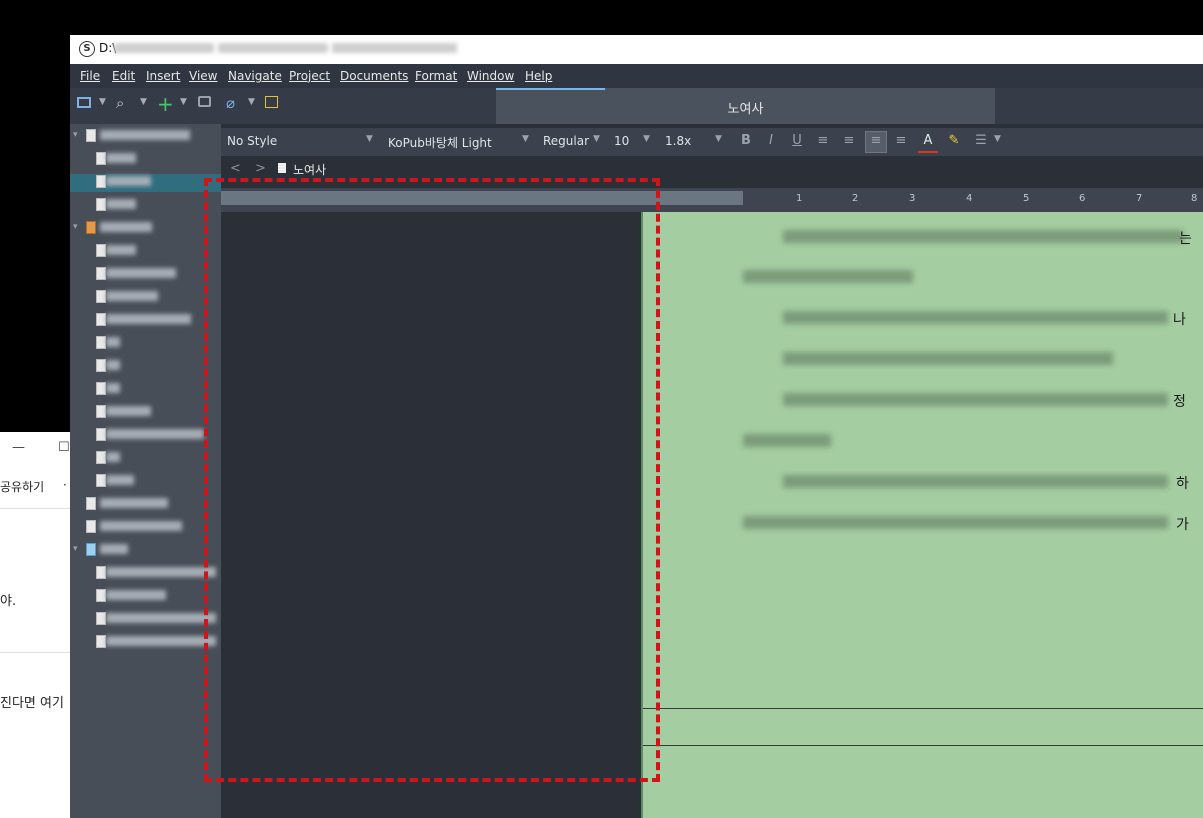  Describe the element at coordinates (40, 508) in the screenshot. I see `divider` at that location.